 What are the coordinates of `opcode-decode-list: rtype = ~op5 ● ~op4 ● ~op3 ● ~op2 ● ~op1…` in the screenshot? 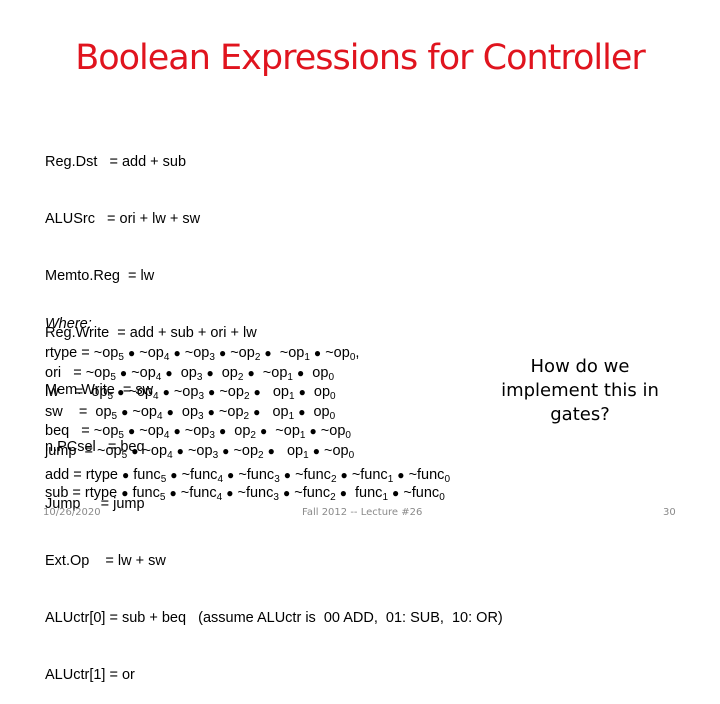 It's located at (202, 402).